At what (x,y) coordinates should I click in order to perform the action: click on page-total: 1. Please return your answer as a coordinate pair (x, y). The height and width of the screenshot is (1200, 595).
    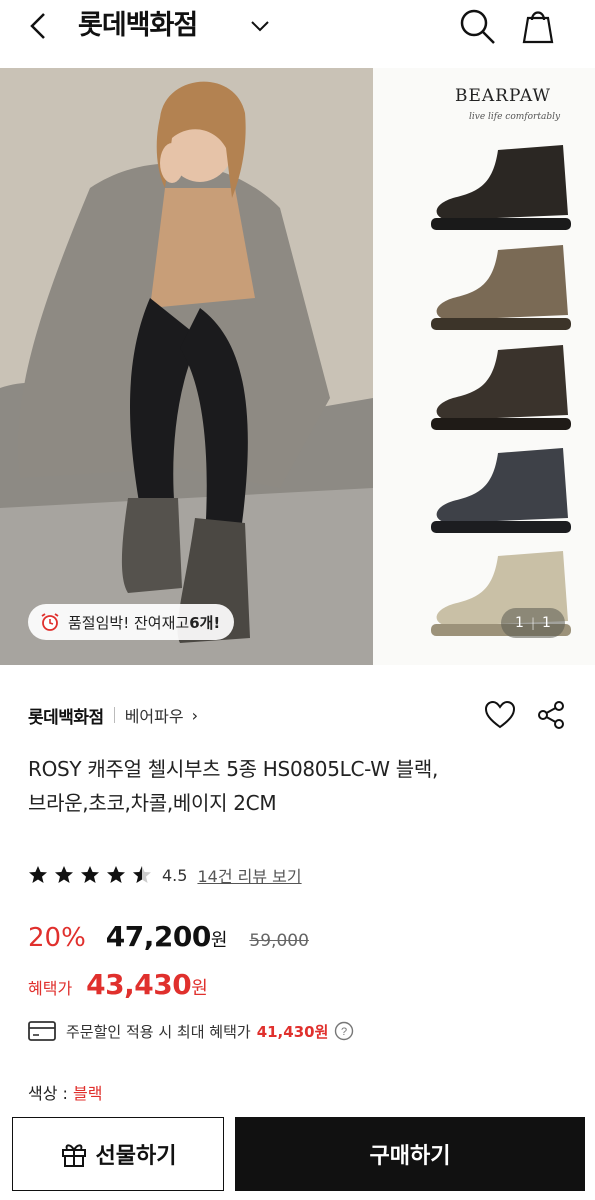
    Looking at the image, I should click on (546, 623).